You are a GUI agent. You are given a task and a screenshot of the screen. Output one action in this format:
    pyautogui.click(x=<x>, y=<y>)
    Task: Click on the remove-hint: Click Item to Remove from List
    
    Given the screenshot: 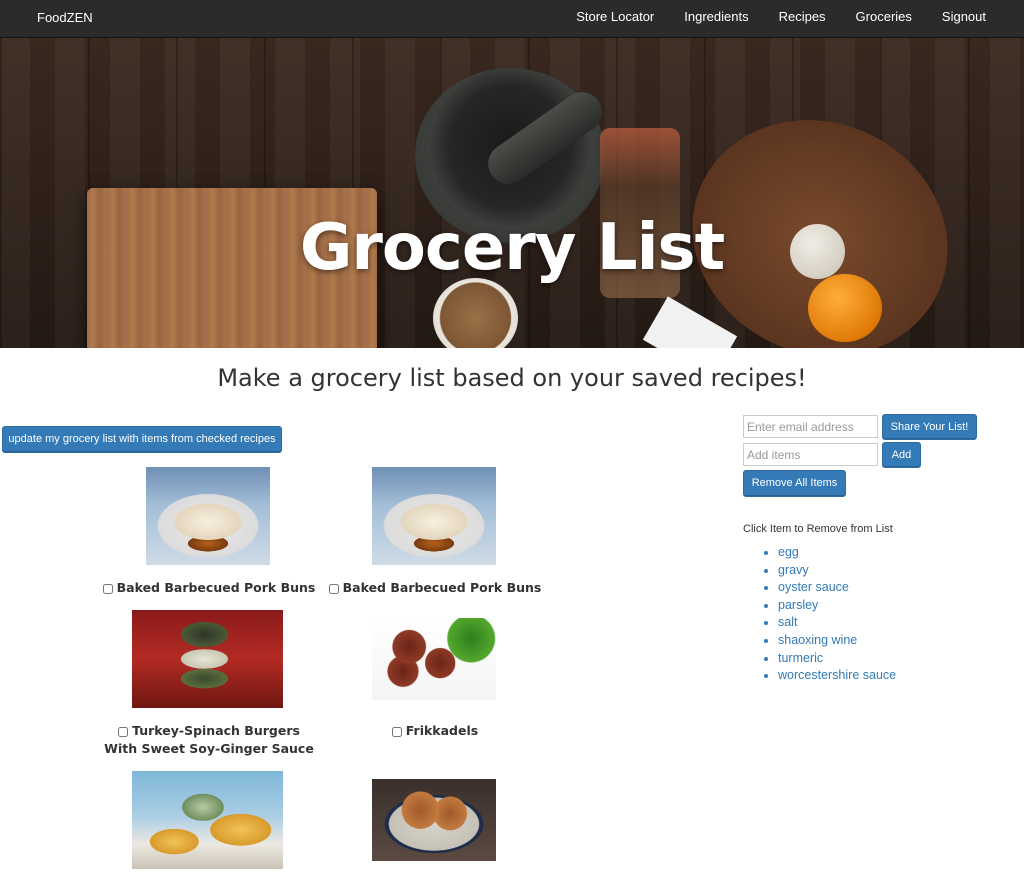 What is the action you would take?
    pyautogui.click(x=818, y=529)
    